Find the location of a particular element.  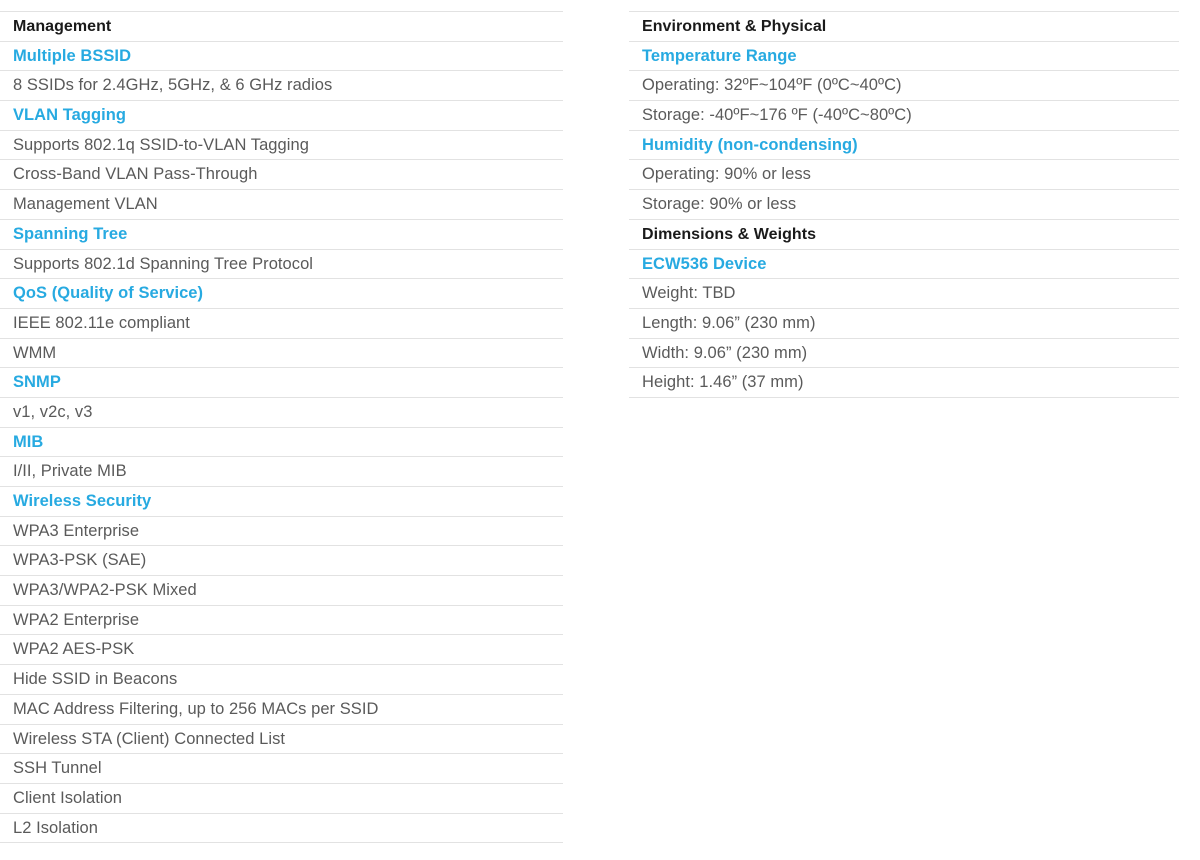

spec-detail-row: Storage: -40ºF~176 ºF (-40ºC~80ºC) is located at coordinates (904, 115).